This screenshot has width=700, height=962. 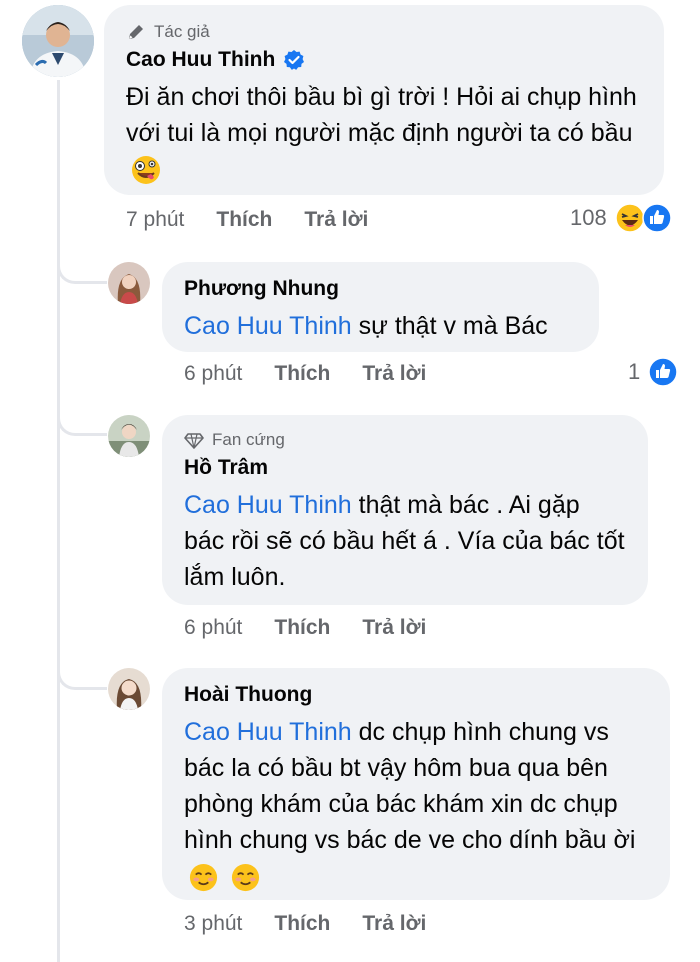 I want to click on reply-author: Hoài Thuong, so click(x=416, y=695).